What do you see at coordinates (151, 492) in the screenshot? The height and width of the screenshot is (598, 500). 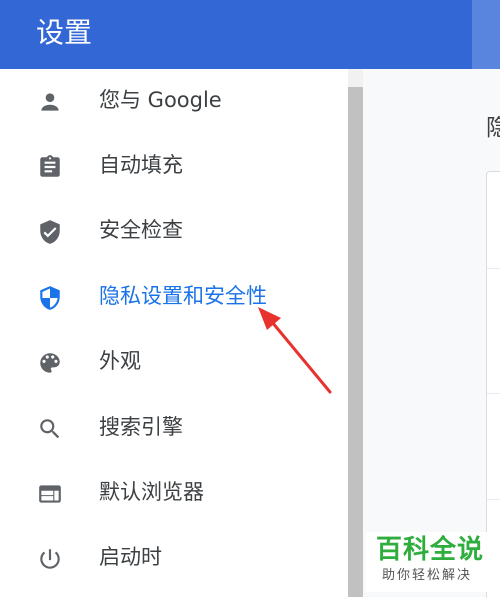 I see `sidebar-item-label: 默认浏览器` at bounding box center [151, 492].